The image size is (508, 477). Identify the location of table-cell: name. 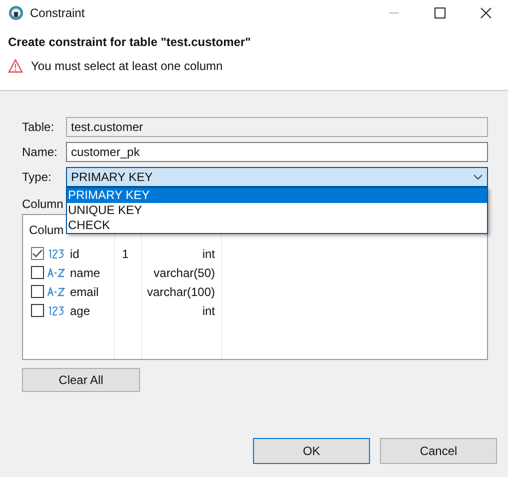
(85, 273).